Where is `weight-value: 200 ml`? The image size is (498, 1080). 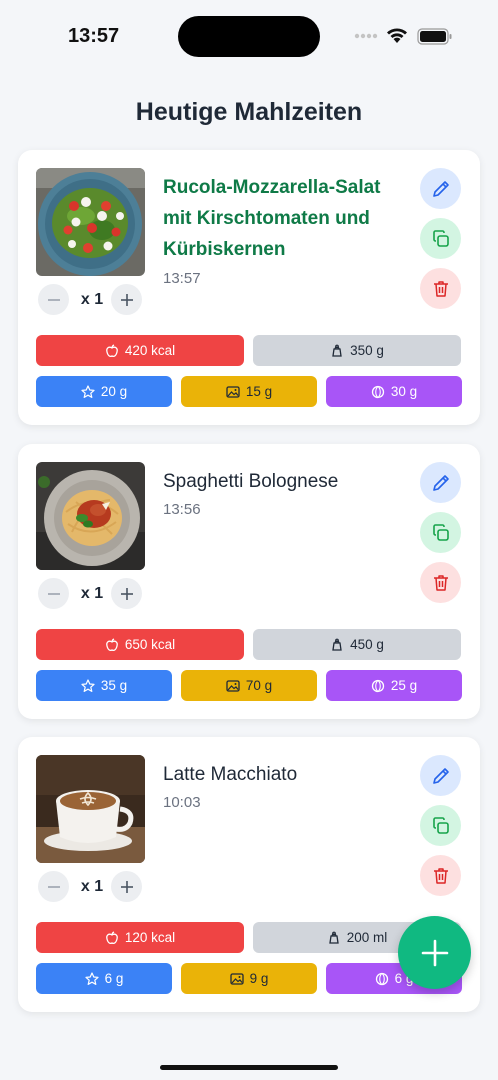
weight-value: 200 ml is located at coordinates (367, 937).